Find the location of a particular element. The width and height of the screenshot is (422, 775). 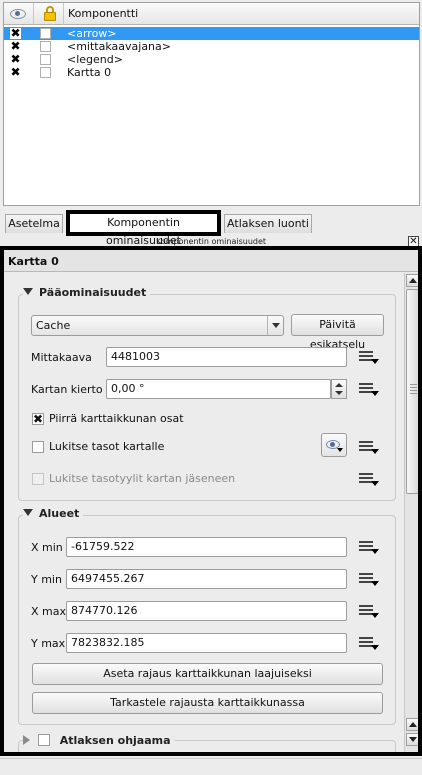

scroll-down-button is located at coordinates (412, 739).